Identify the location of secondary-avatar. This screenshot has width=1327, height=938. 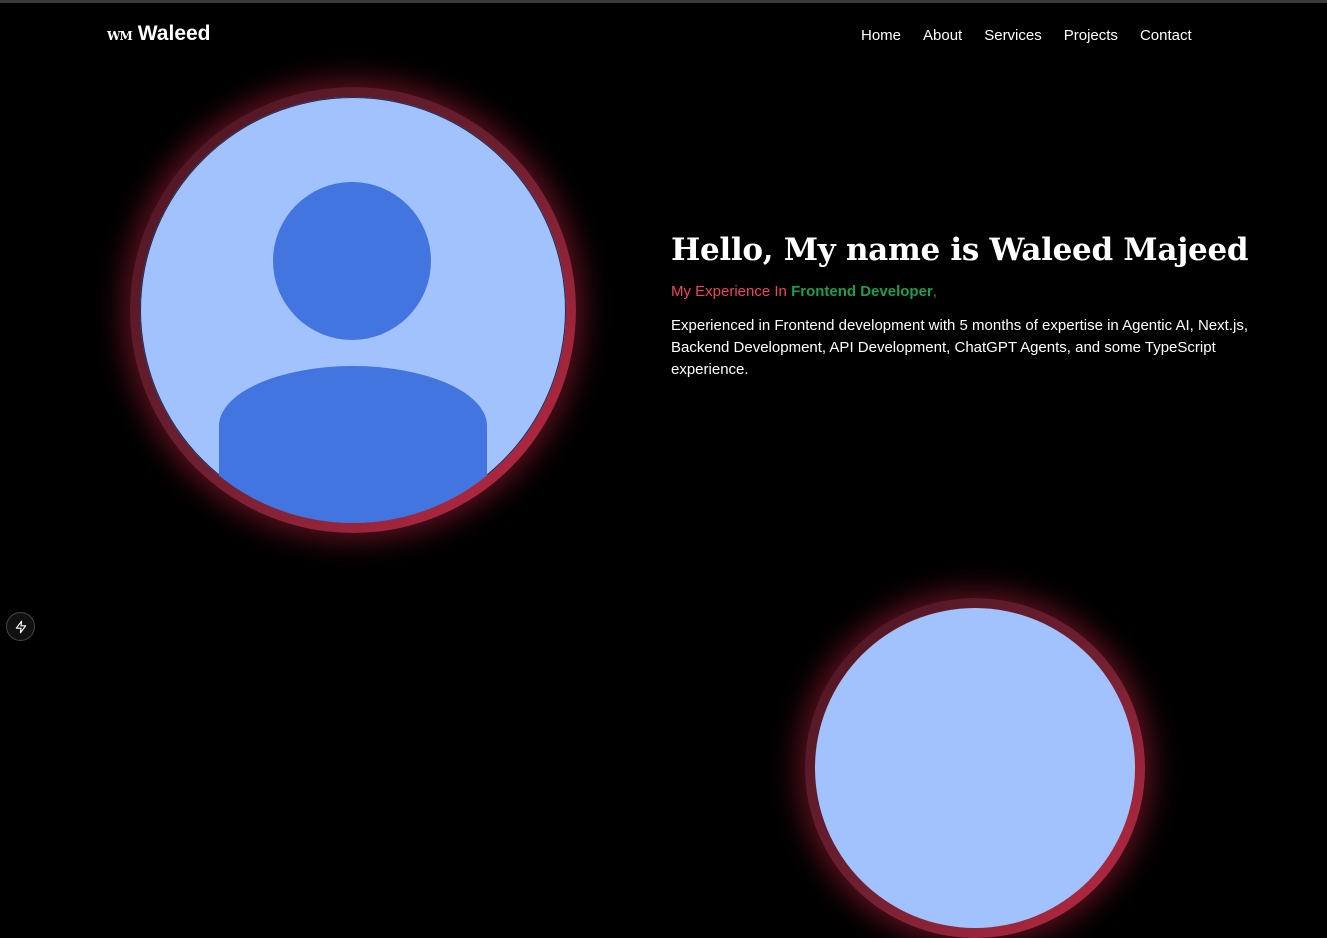
(975, 768).